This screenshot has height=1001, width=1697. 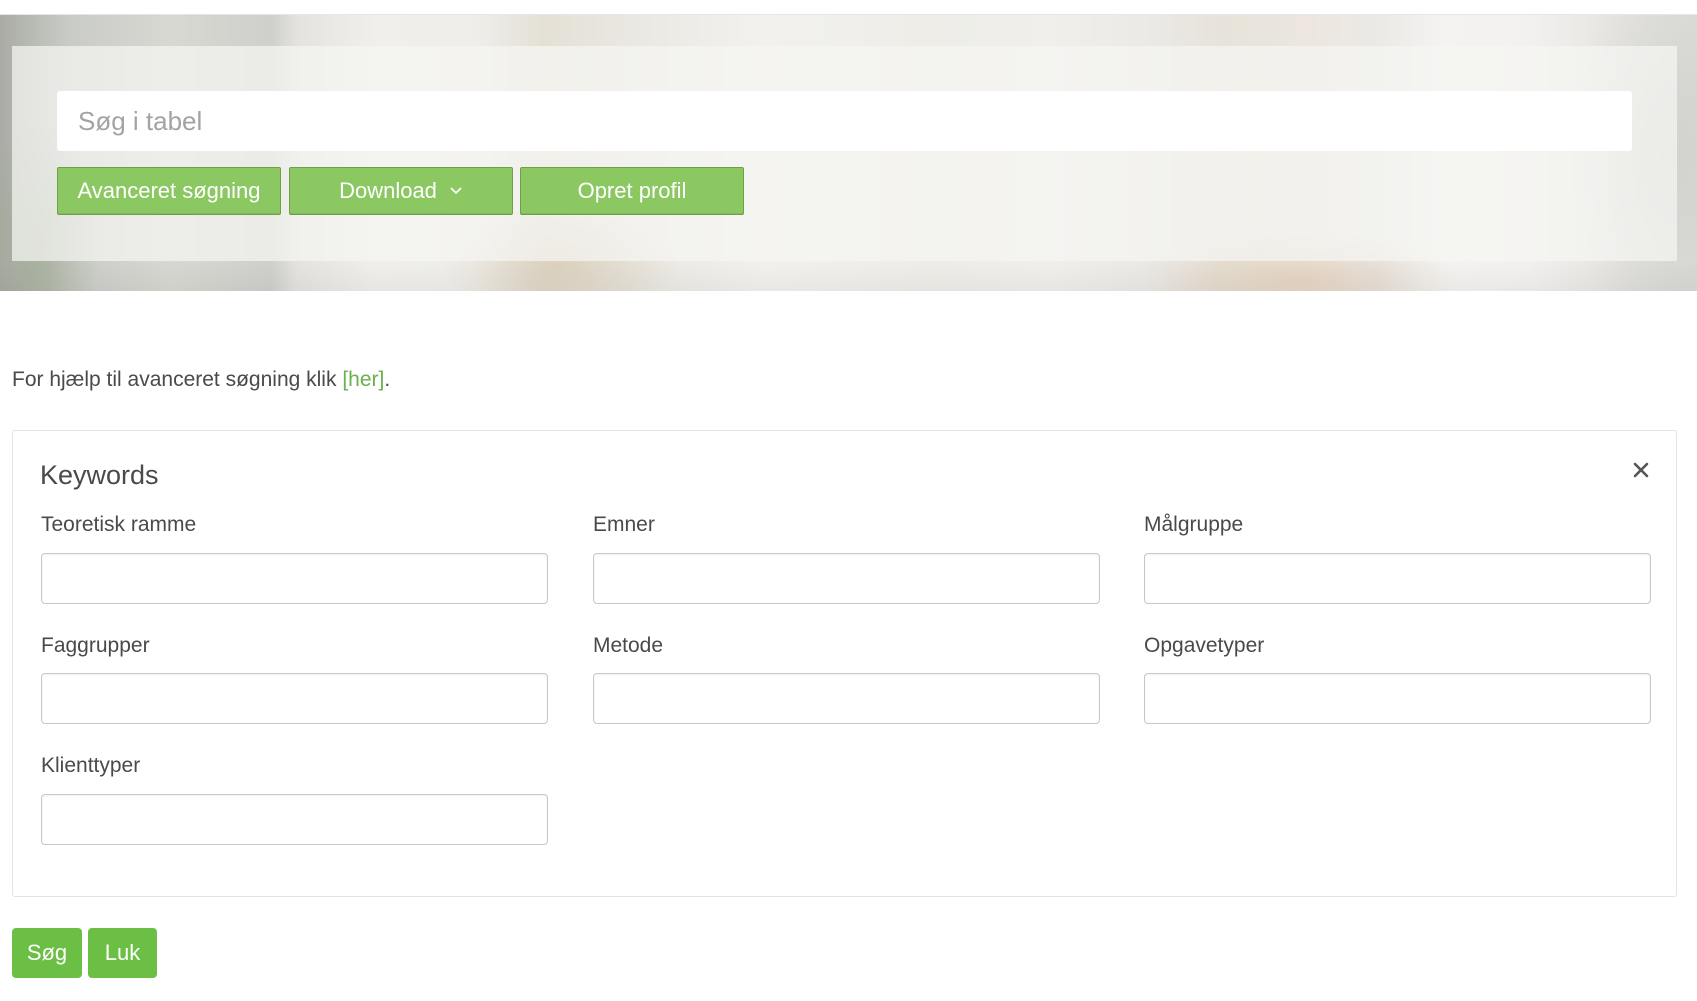 What do you see at coordinates (99, 475) in the screenshot?
I see `keywords-title: Keywords` at bounding box center [99, 475].